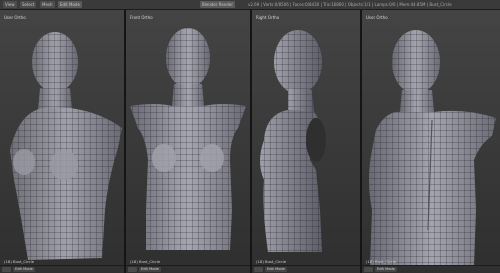  Describe the element at coordinates (268, 17) in the screenshot. I see `viewport-label: Right Ortho` at that location.